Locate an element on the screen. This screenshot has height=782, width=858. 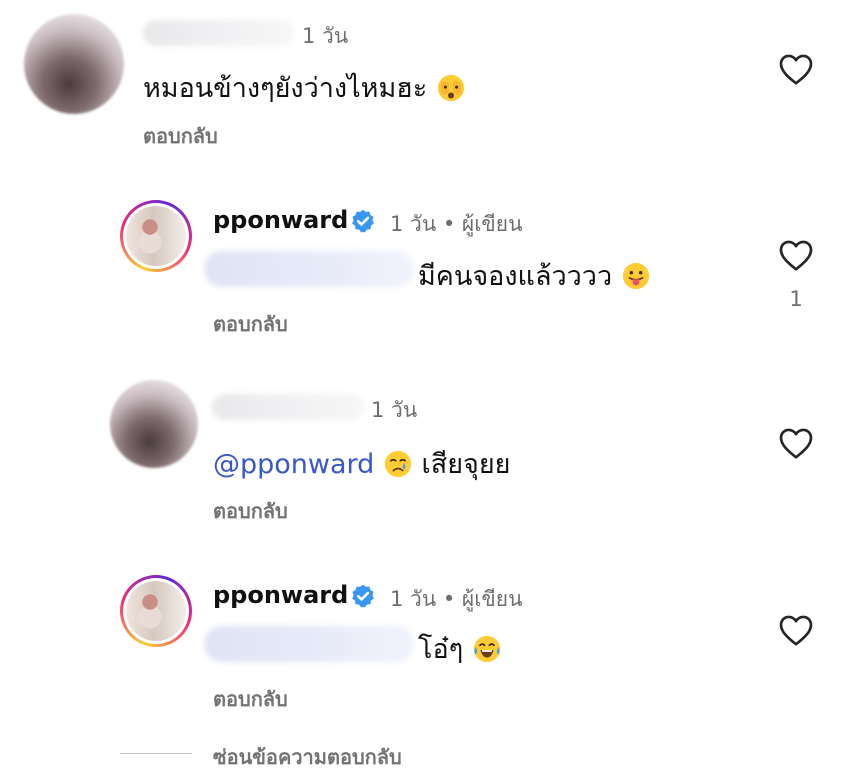
hide-replies-divider is located at coordinates (156, 753).